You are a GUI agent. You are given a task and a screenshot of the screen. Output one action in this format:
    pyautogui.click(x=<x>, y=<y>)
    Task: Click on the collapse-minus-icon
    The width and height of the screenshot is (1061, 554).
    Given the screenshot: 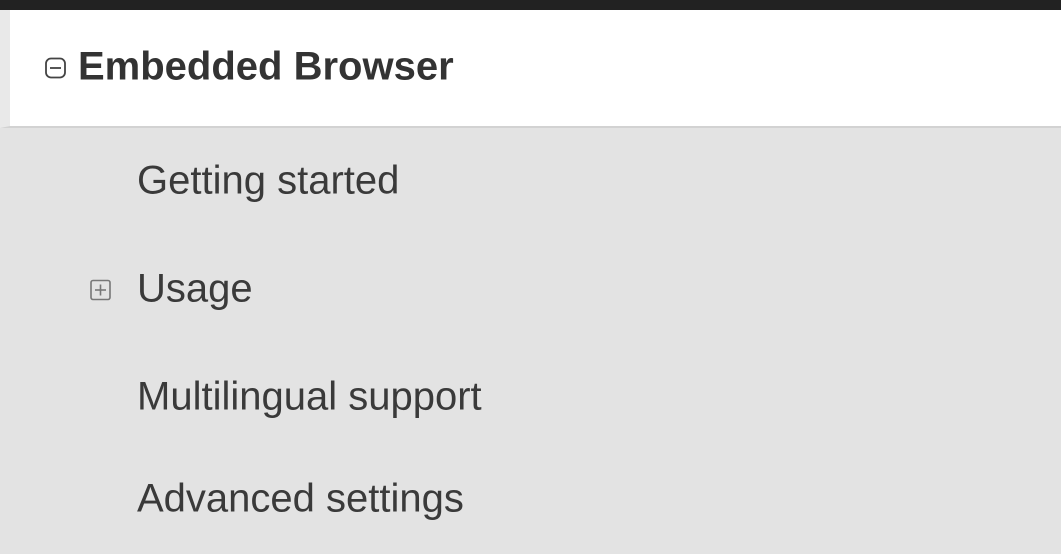 What is the action you would take?
    pyautogui.click(x=55, y=68)
    